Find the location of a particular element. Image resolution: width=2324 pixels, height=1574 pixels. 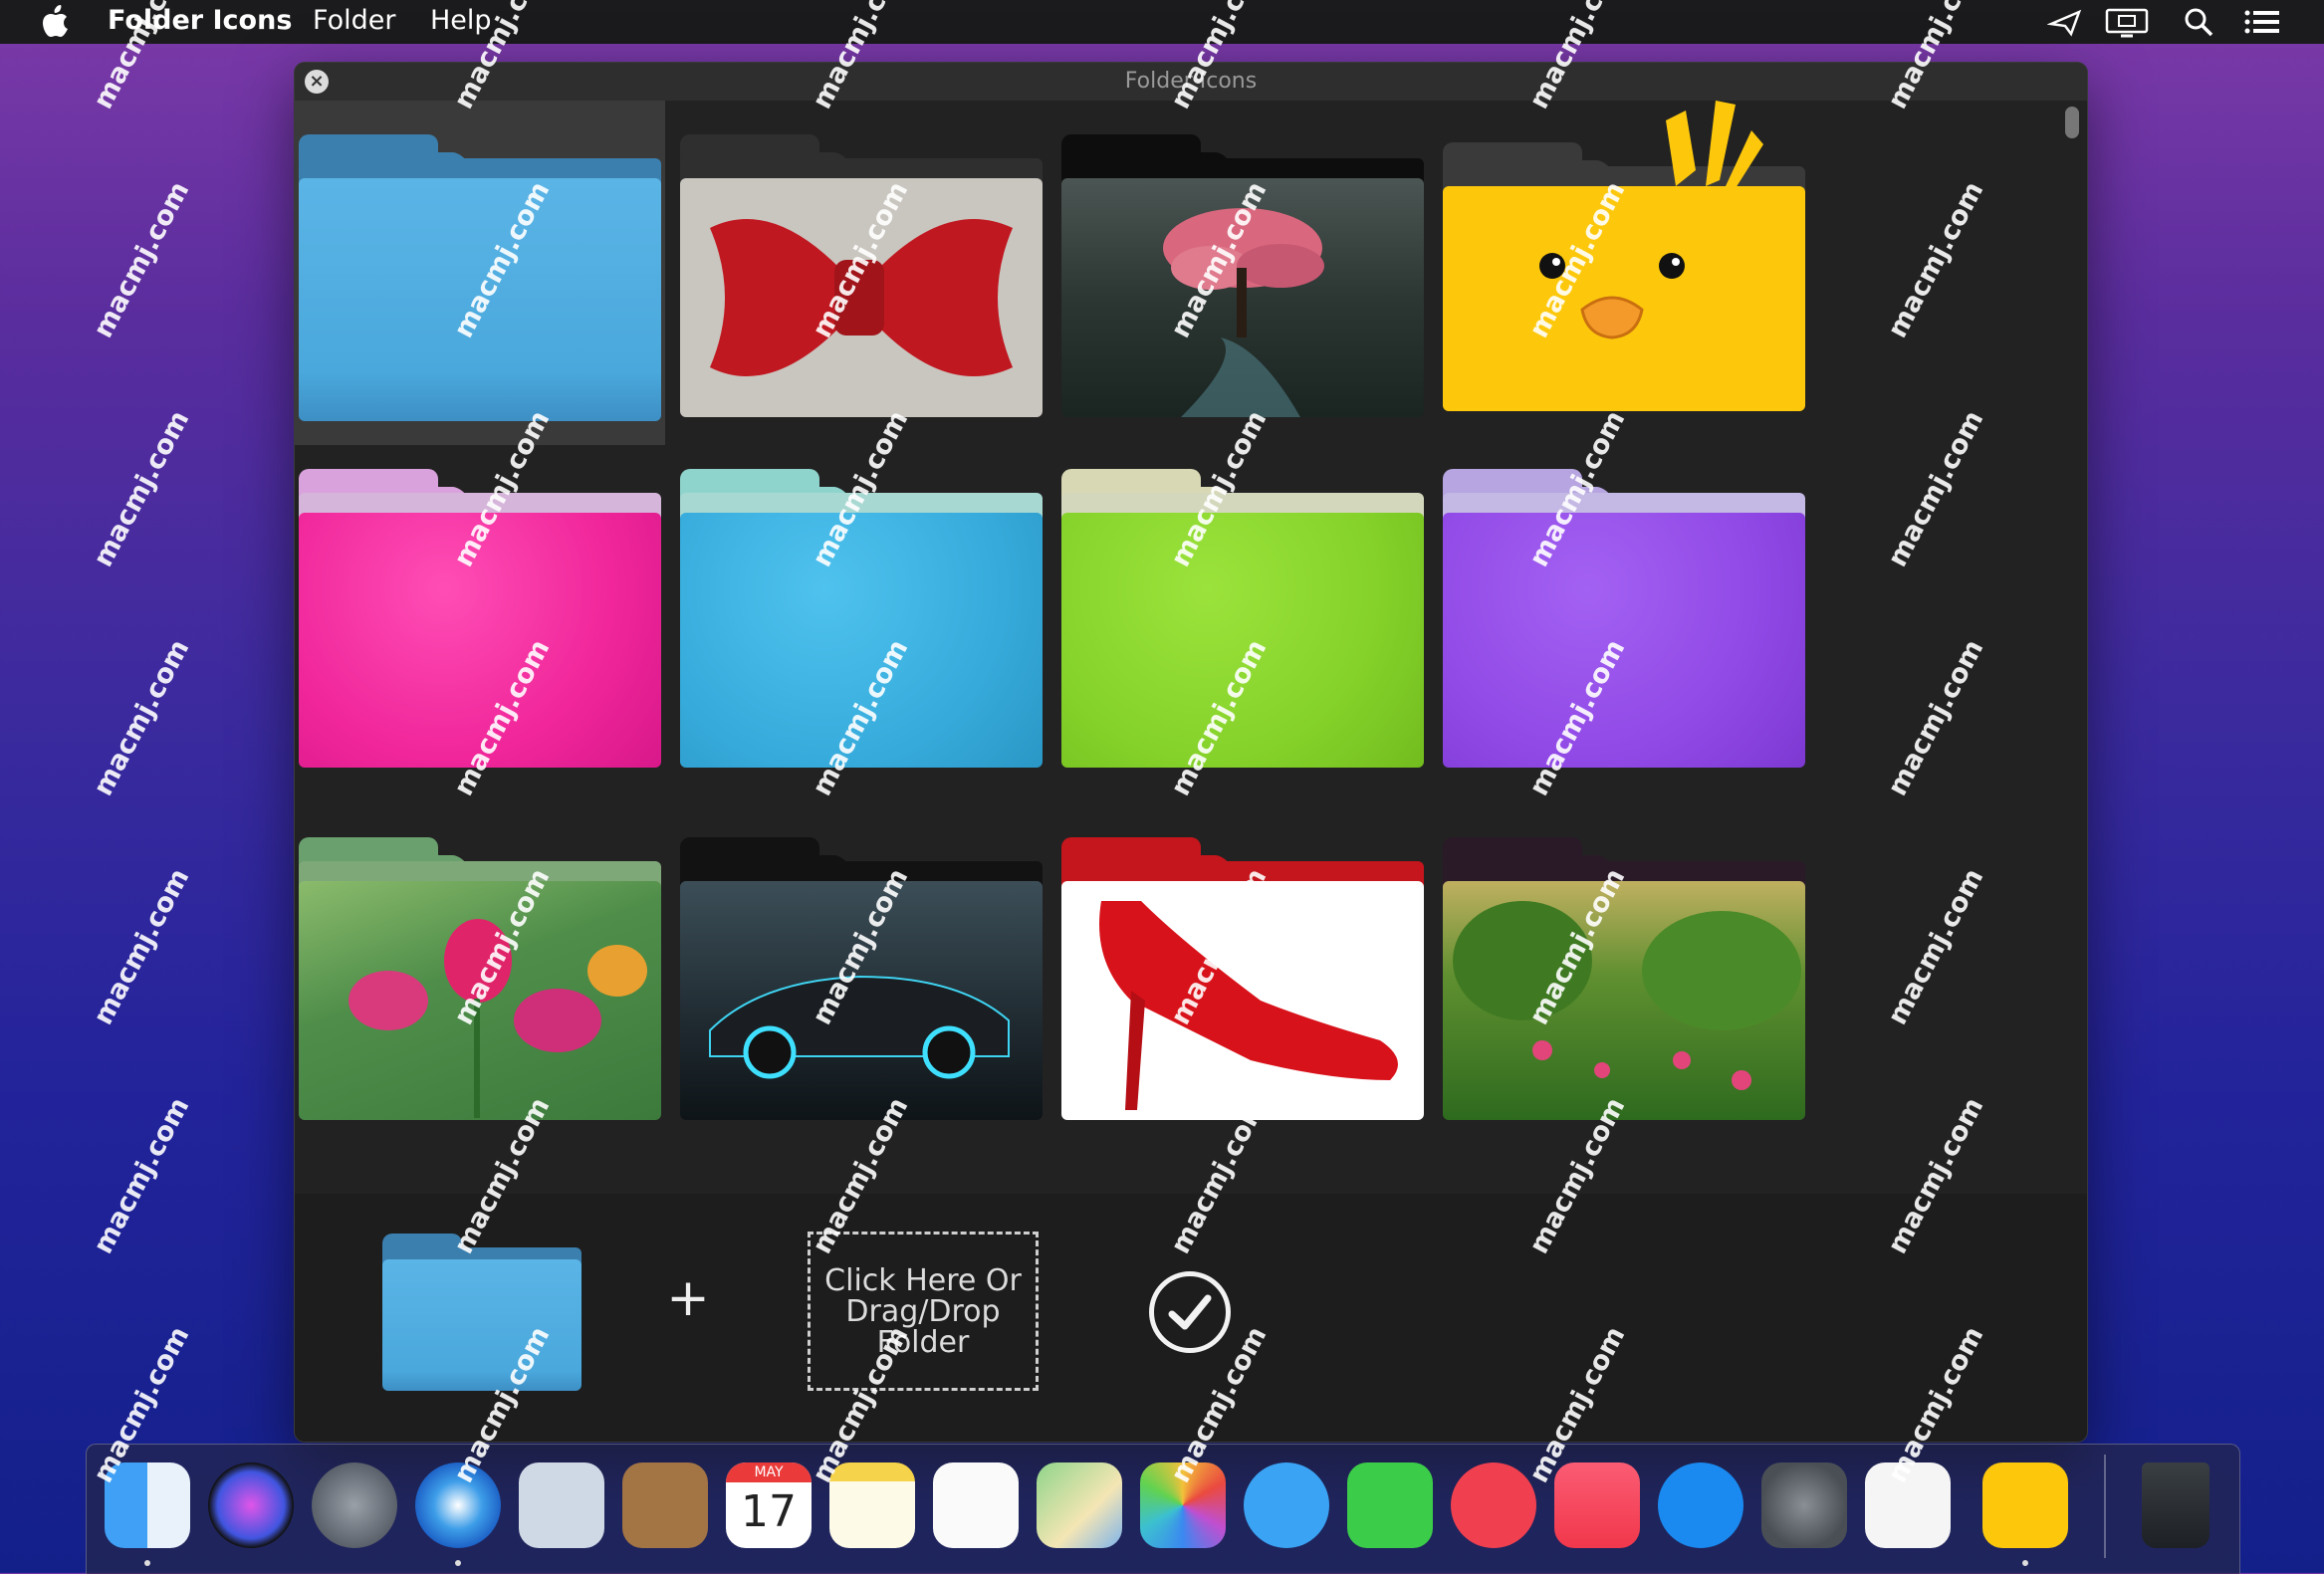

icon-cell-cherry-tree is located at coordinates (1242, 273).